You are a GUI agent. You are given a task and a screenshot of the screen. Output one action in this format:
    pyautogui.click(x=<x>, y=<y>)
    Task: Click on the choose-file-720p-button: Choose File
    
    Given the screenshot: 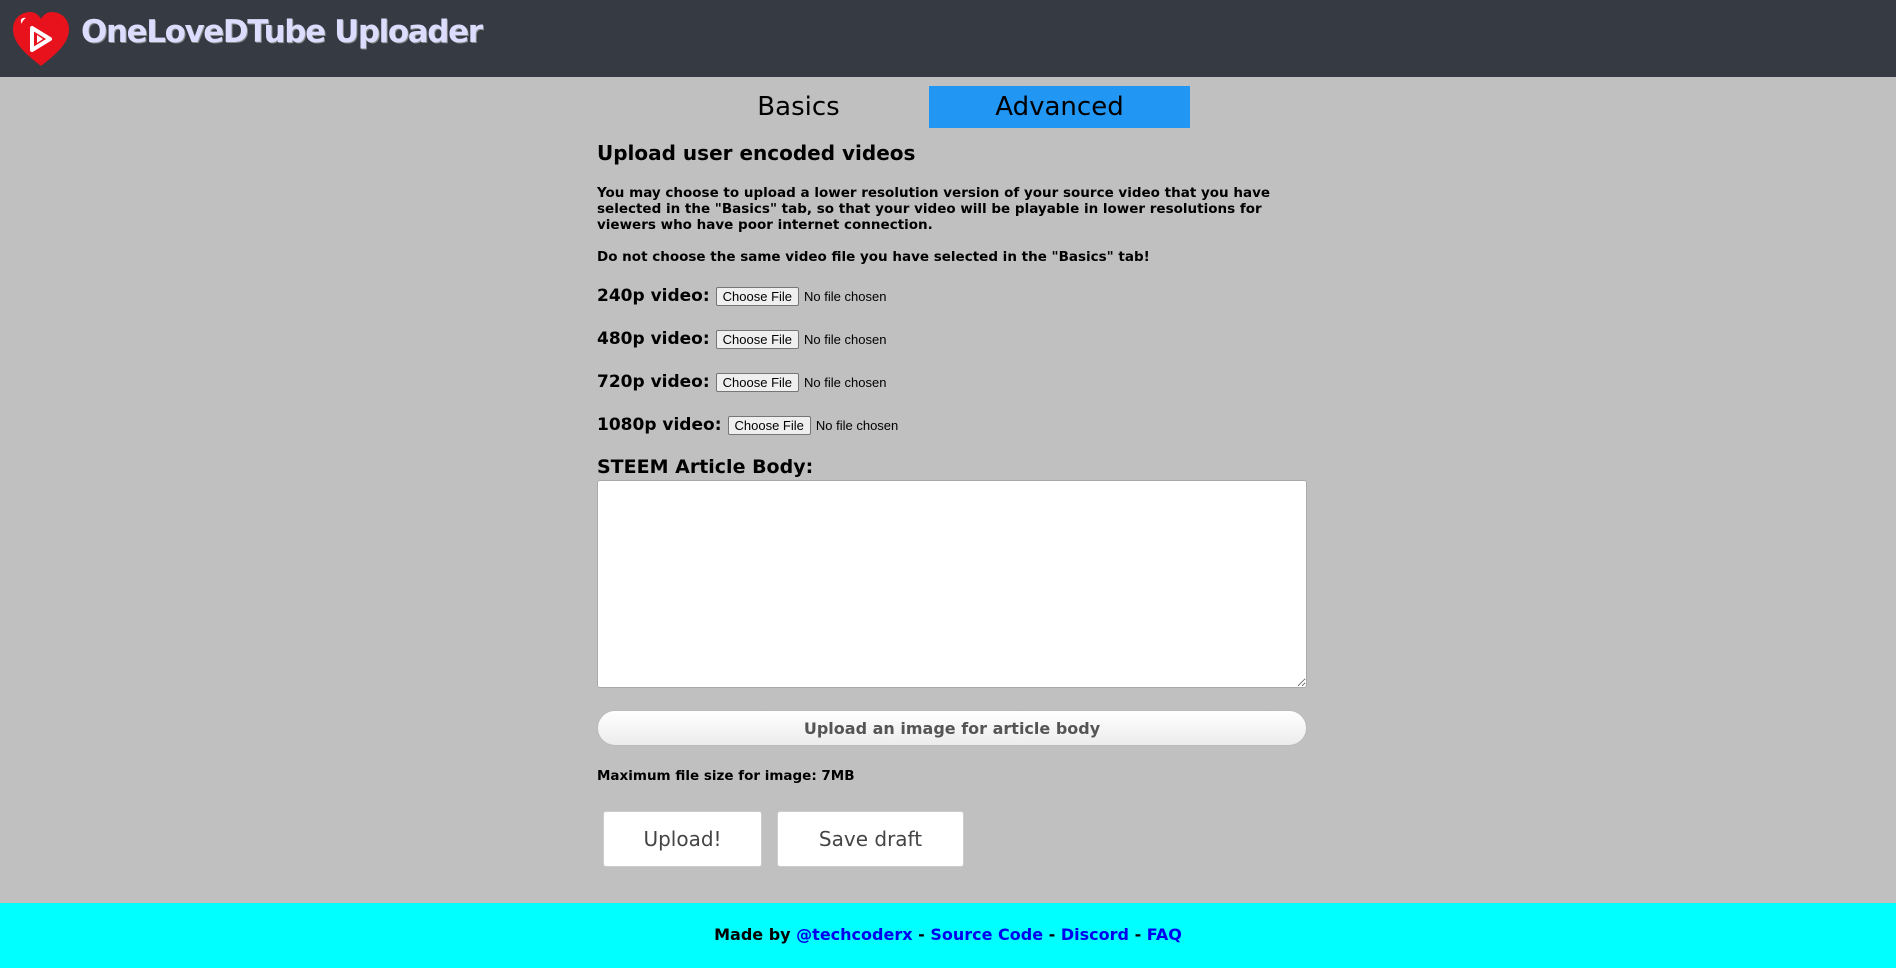 What is the action you would take?
    pyautogui.click(x=757, y=382)
    